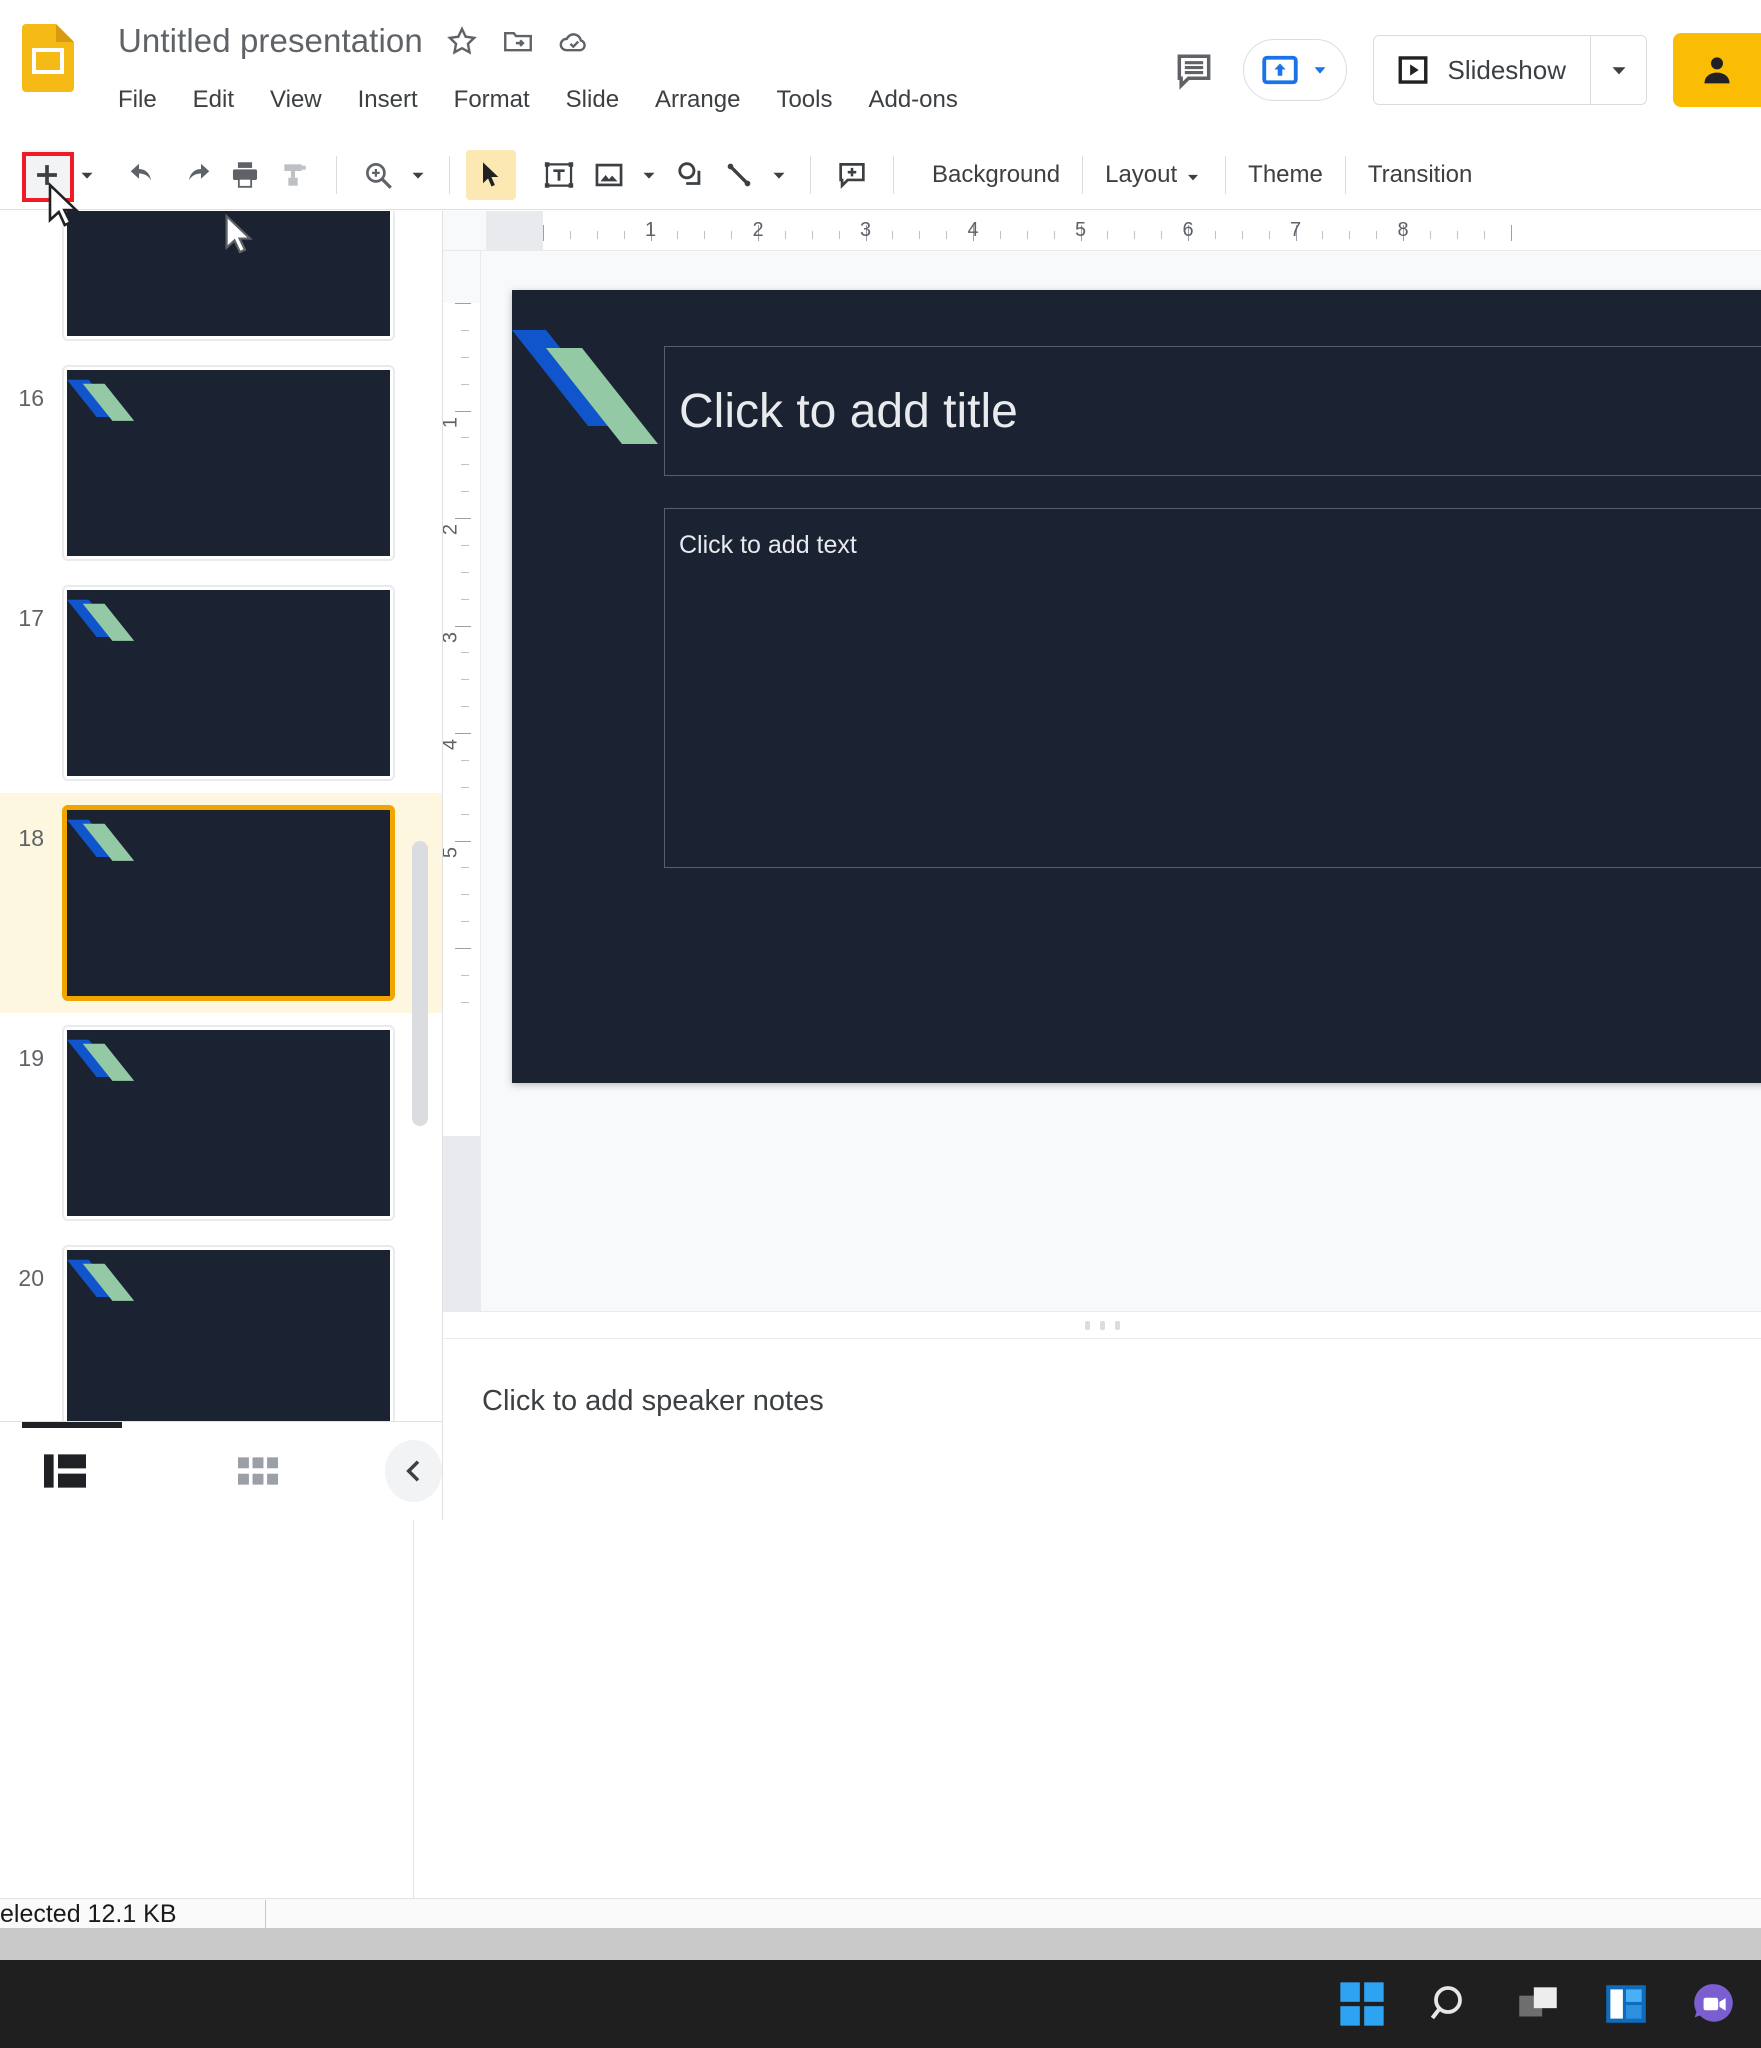  Describe the element at coordinates (779, 175) in the screenshot. I see `line-dropdown` at that location.